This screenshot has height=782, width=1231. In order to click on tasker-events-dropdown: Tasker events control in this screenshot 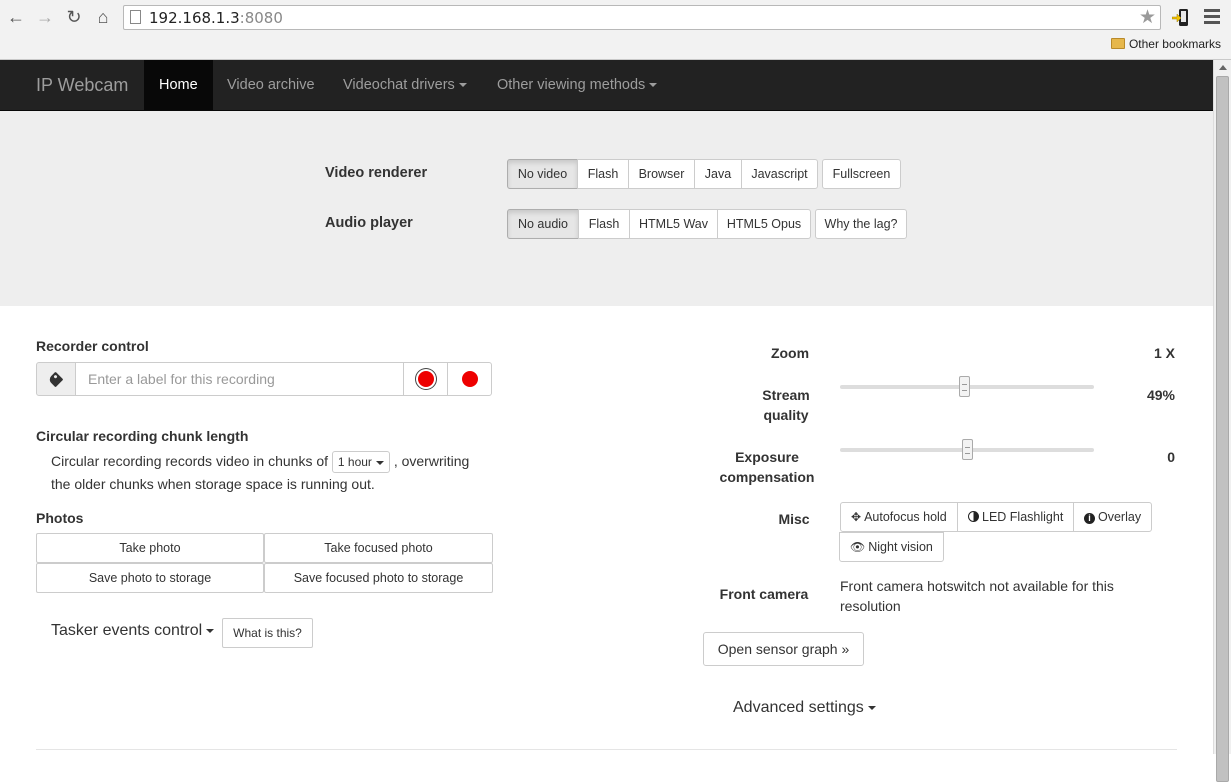, I will do `click(133, 631)`.